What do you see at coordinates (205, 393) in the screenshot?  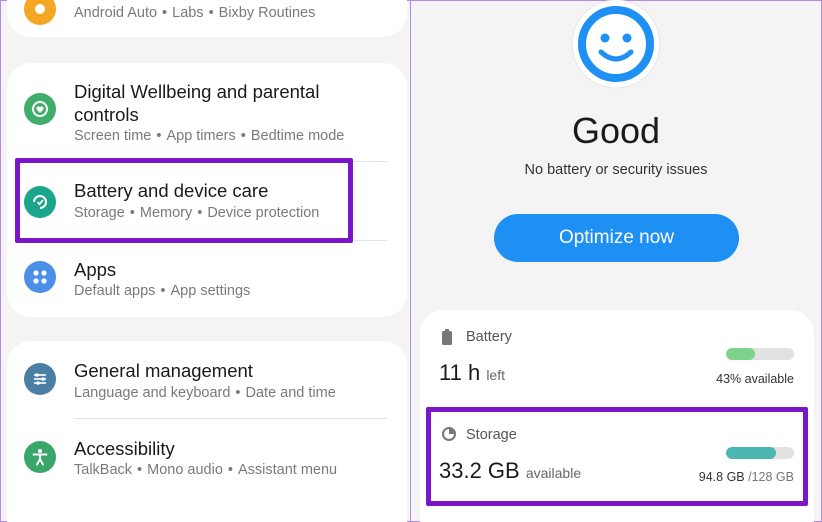 I see `general-management-subtitle: Language and keyboard • Date and time` at bounding box center [205, 393].